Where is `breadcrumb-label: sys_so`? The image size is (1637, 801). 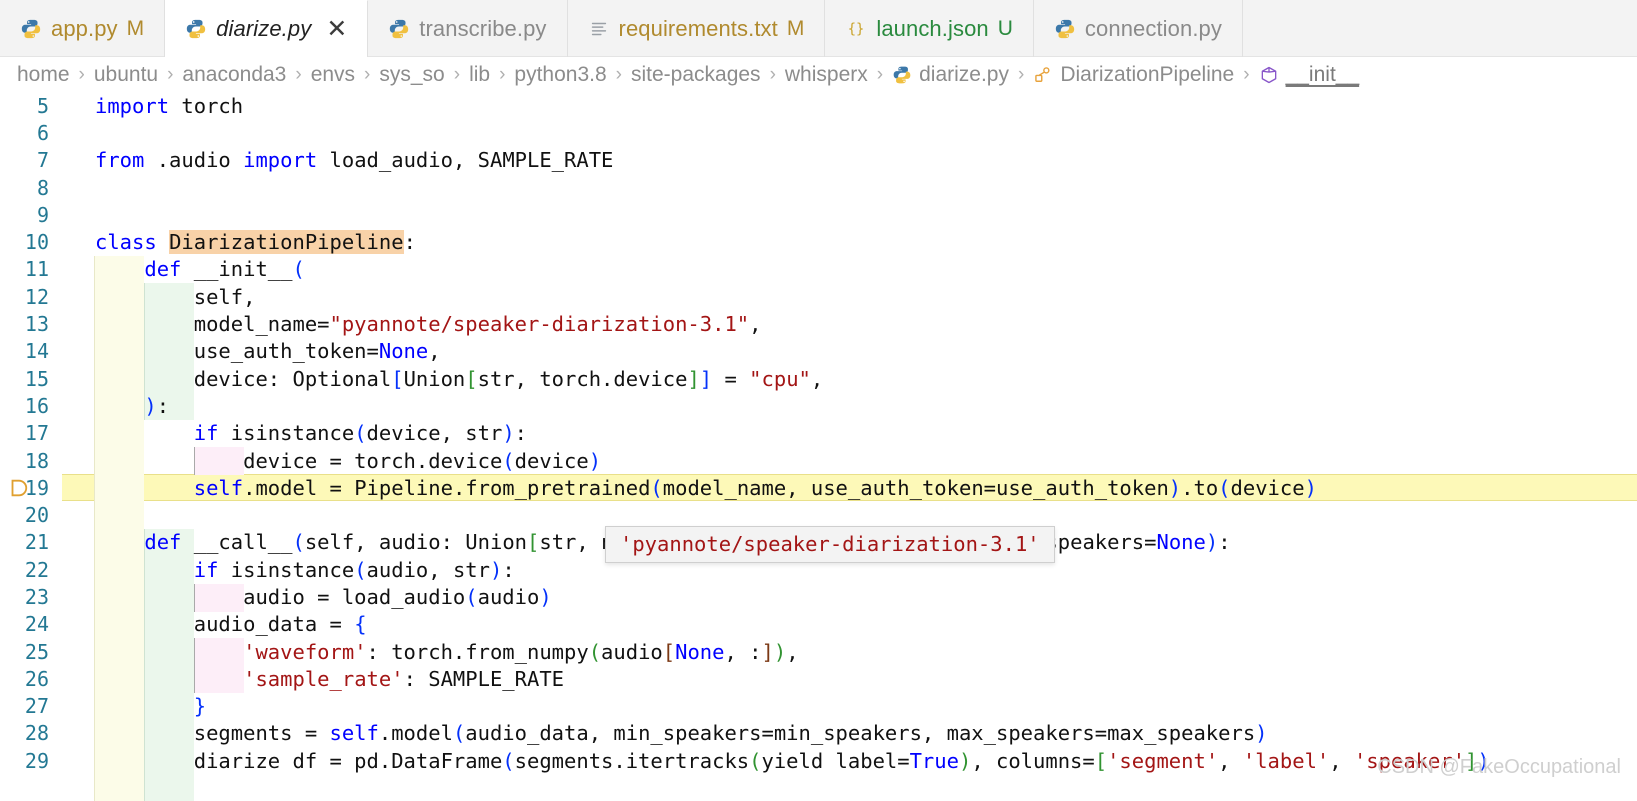 breadcrumb-label: sys_so is located at coordinates (412, 74).